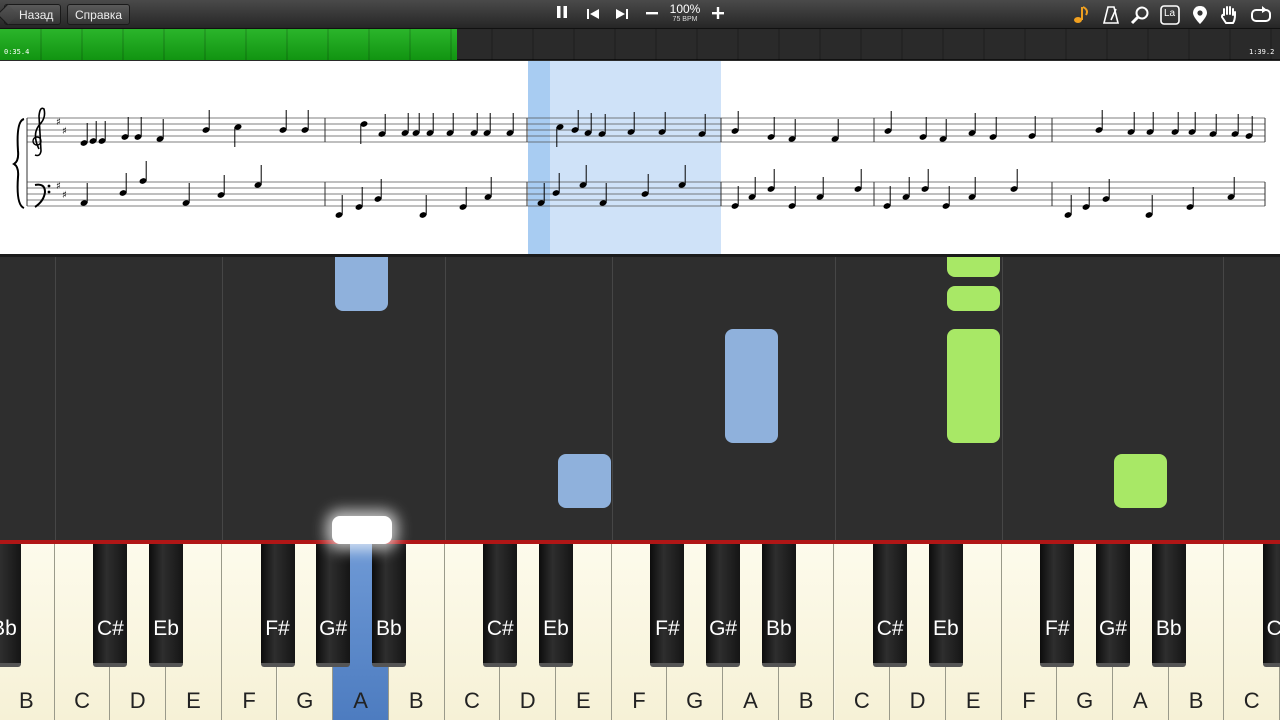 The height and width of the screenshot is (720, 1280). Describe the element at coordinates (624, 157) in the screenshot. I see `current-measure-highlight` at that location.